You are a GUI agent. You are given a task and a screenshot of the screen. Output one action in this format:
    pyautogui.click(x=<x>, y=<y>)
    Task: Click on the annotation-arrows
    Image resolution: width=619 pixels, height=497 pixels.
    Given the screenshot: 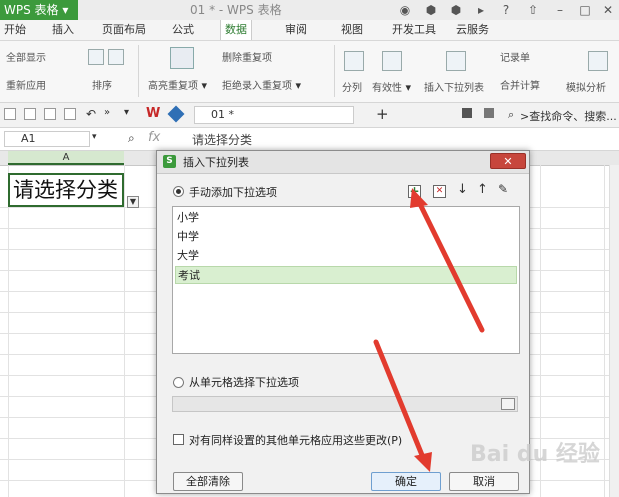 What is the action you would take?
    pyautogui.click(x=429, y=330)
    